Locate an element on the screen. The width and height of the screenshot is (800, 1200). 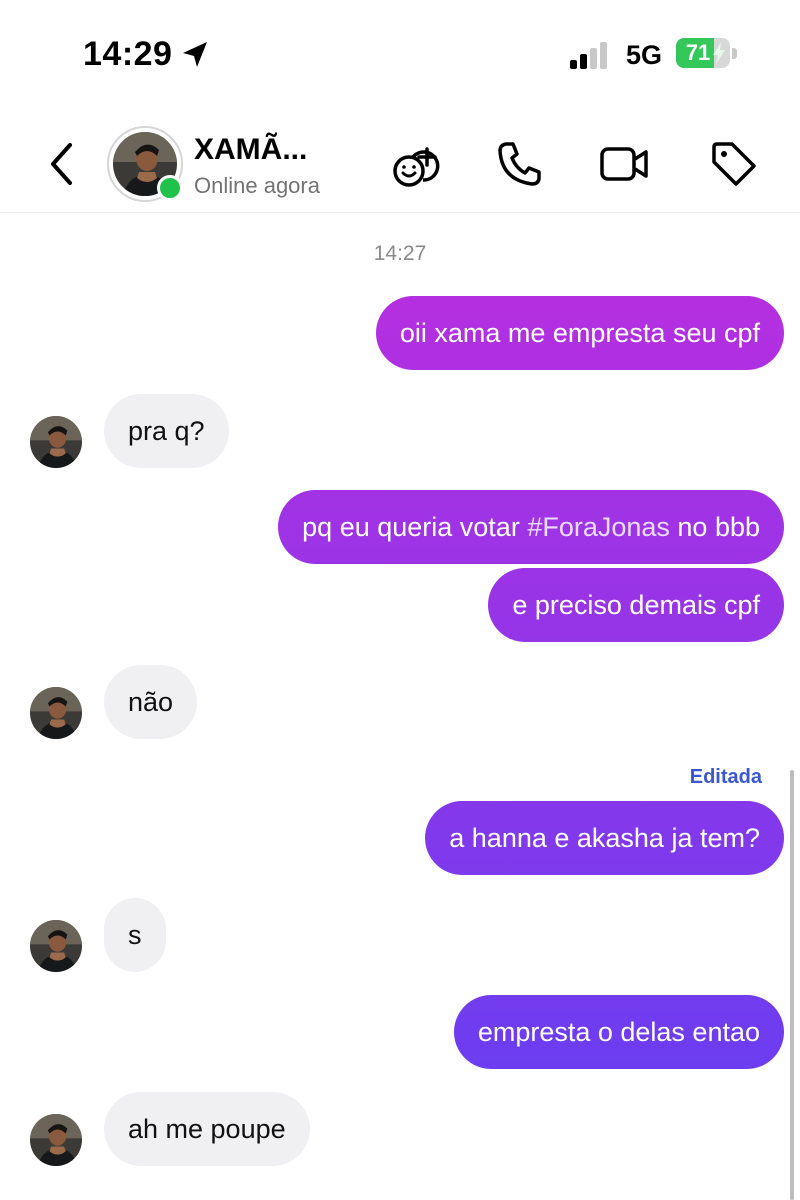
message-text: no bbb is located at coordinates (714, 527).